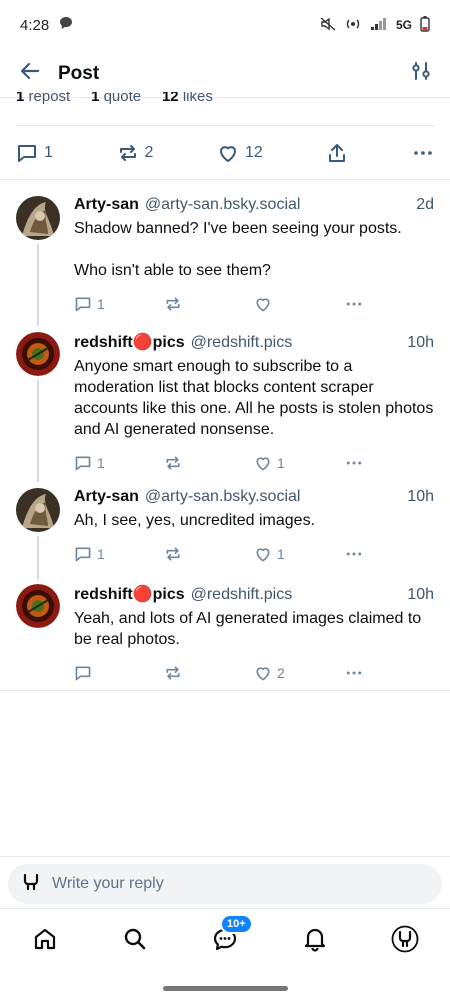  I want to click on bottom-tab-bar: 10+, so click(225, 938).